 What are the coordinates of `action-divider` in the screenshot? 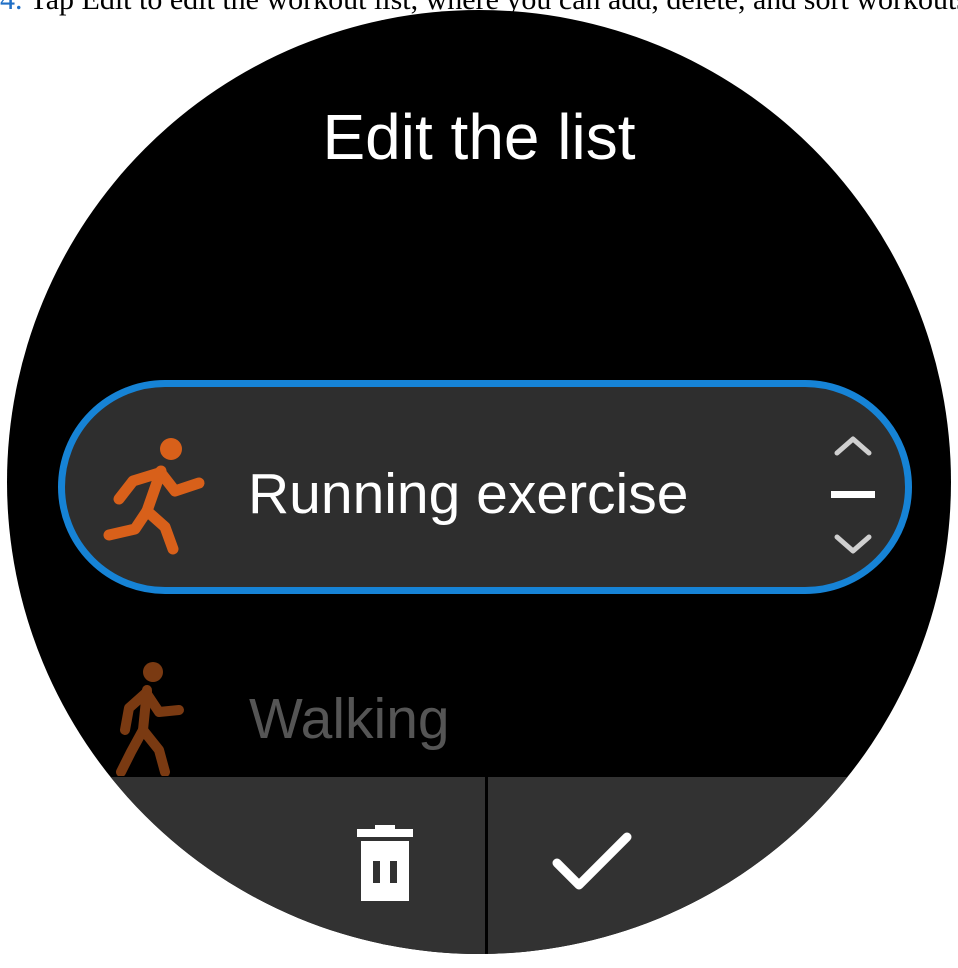 It's located at (486, 865).